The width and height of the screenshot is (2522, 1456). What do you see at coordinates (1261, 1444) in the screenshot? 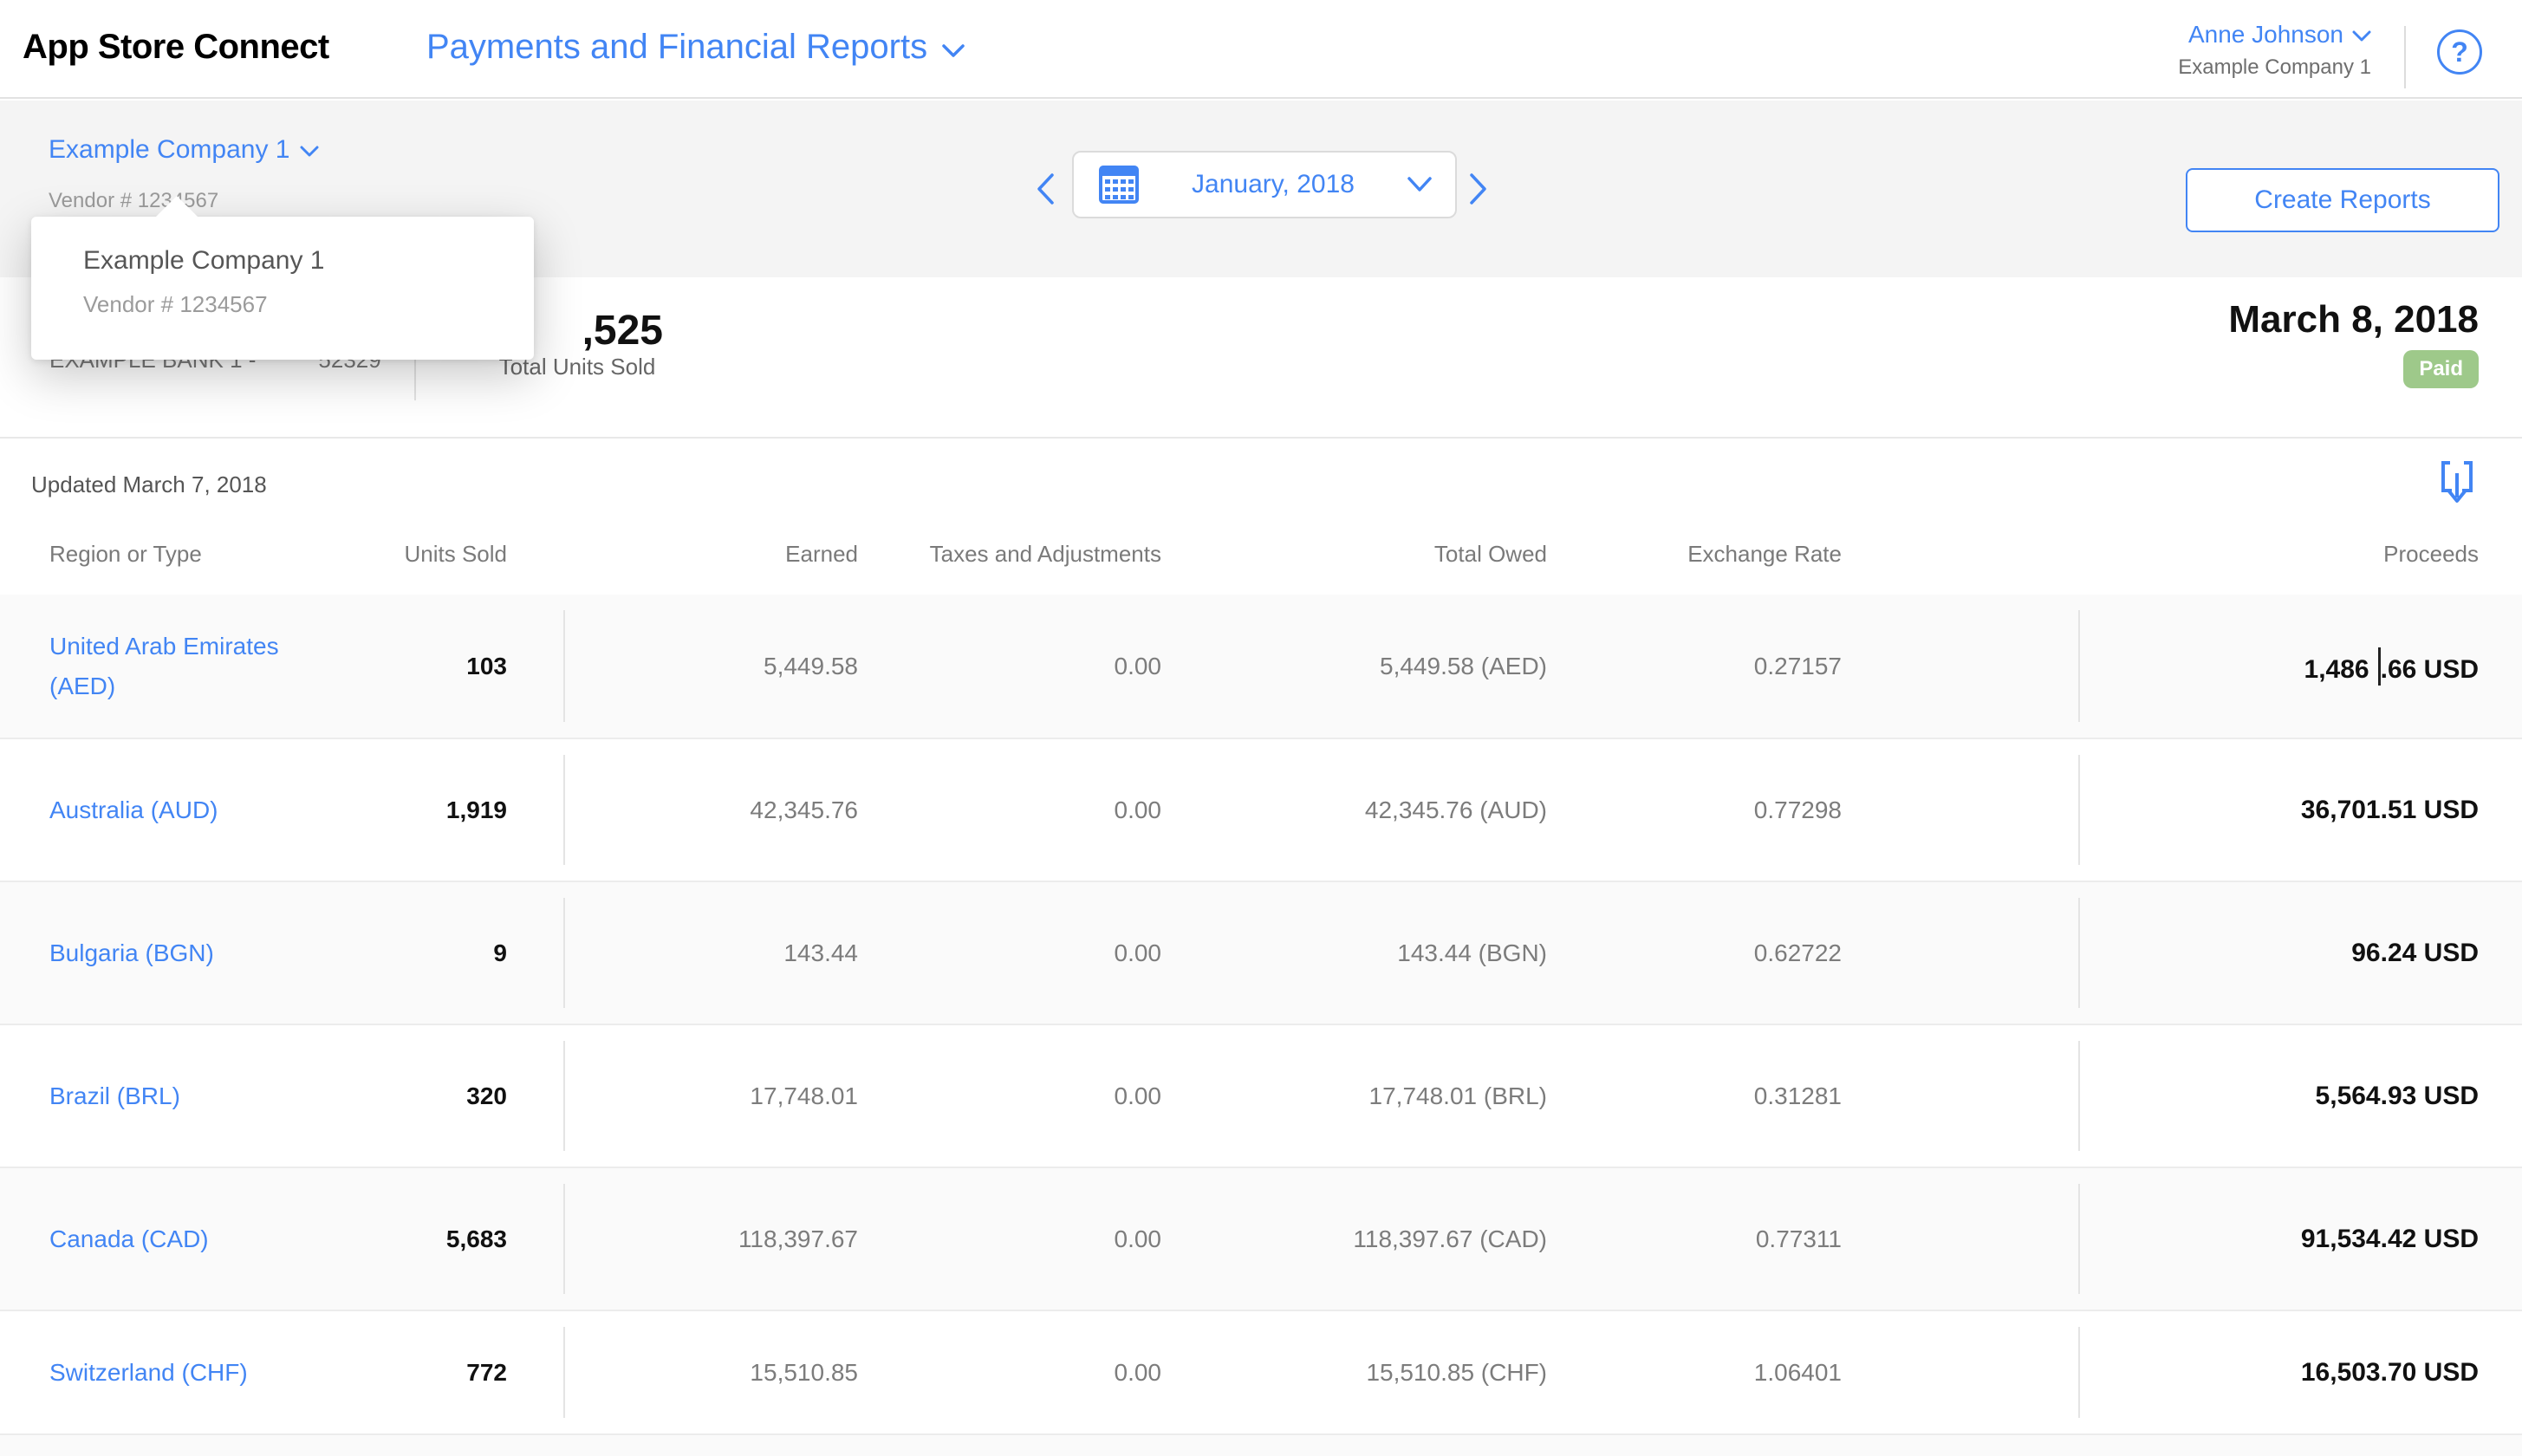
I see `next-row-partial` at bounding box center [1261, 1444].